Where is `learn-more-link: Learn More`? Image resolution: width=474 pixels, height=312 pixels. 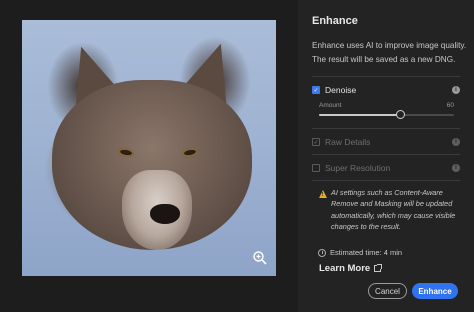 learn-more-link: Learn More is located at coordinates (351, 268).